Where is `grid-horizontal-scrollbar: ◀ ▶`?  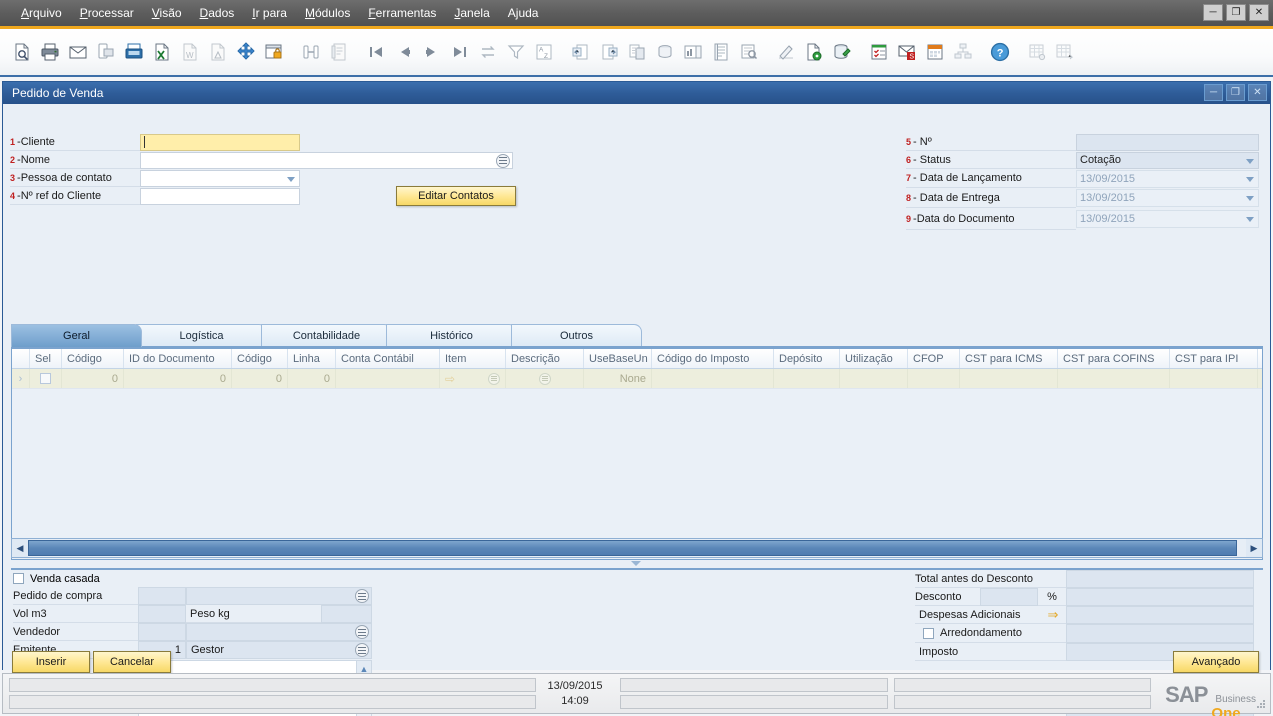 grid-horizontal-scrollbar: ◀ ▶ is located at coordinates (637, 548).